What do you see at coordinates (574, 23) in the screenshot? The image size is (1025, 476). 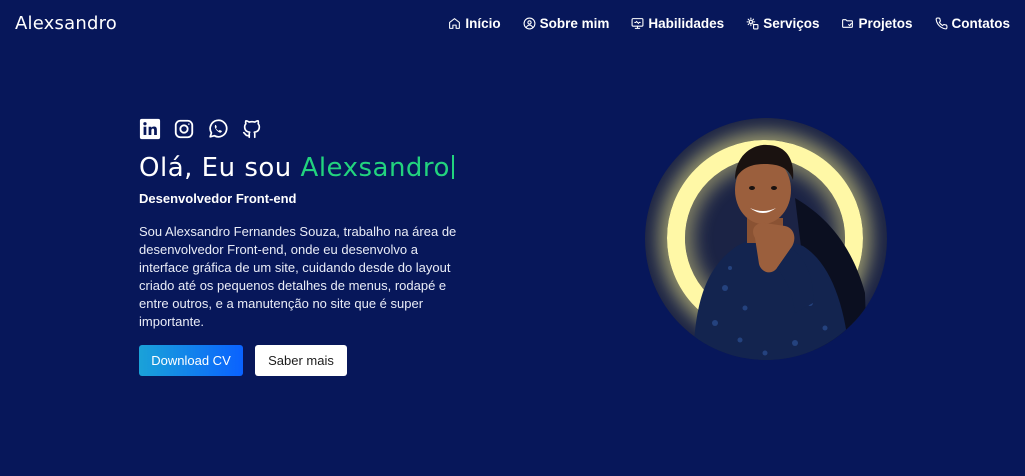 I see `nav-item-label: Sobre mim` at bounding box center [574, 23].